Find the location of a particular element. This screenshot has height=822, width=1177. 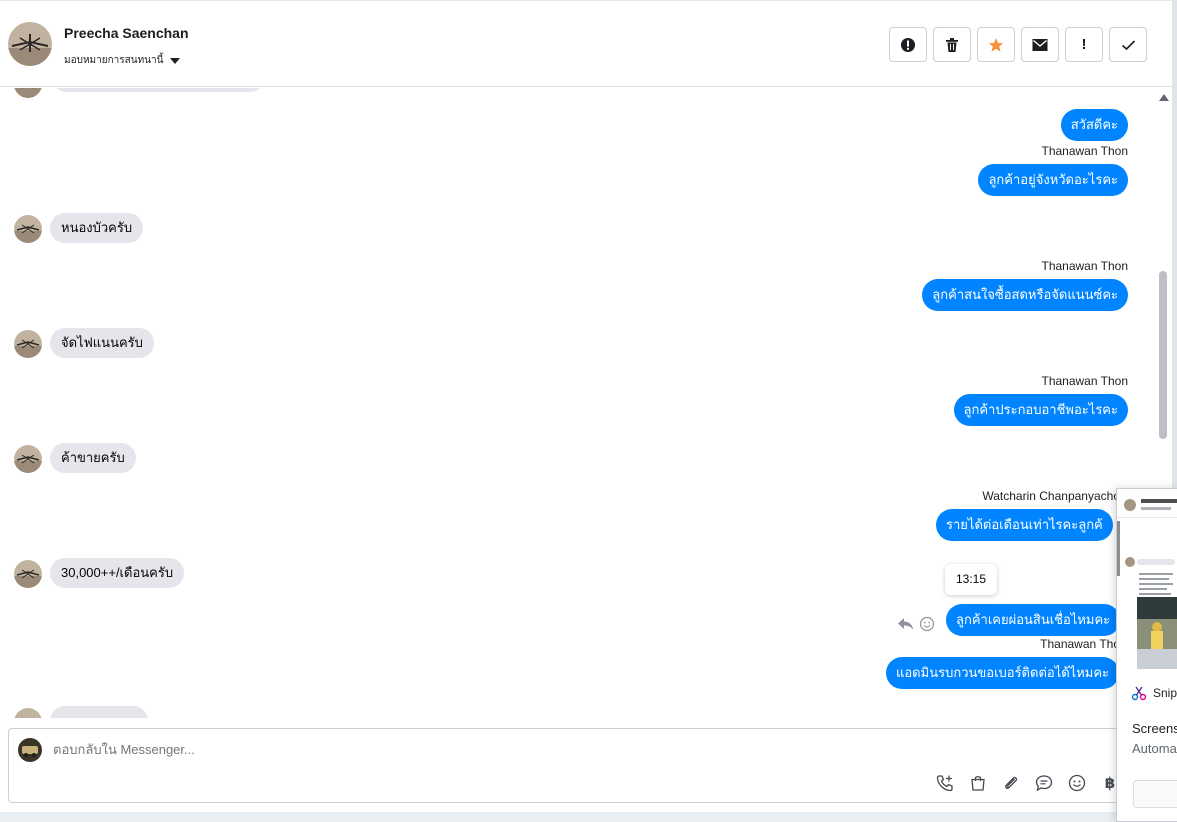

scroll-up-arrow-icon is located at coordinates (1164, 97).